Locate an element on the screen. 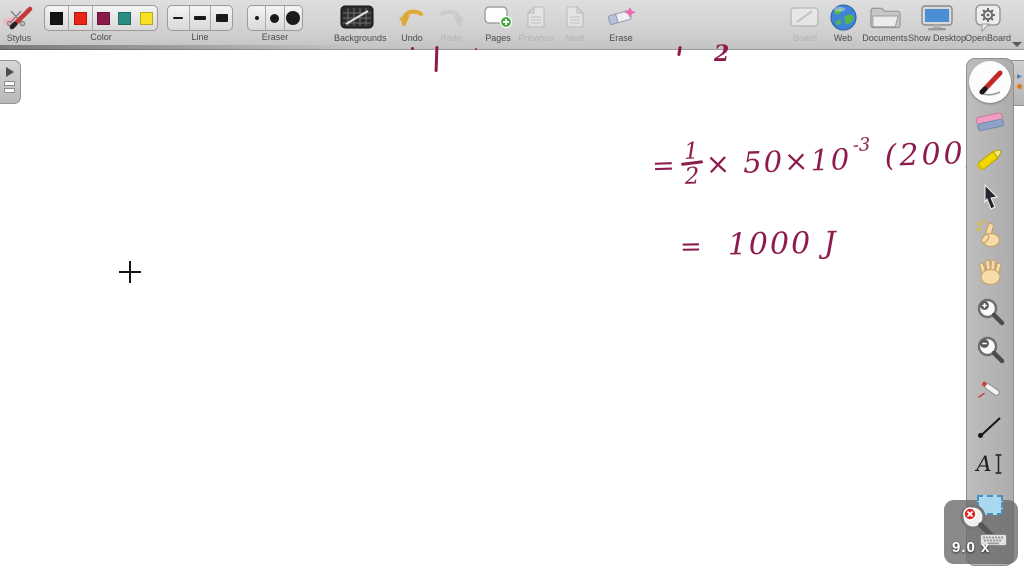  board-mode-icon is located at coordinates (805, 17).